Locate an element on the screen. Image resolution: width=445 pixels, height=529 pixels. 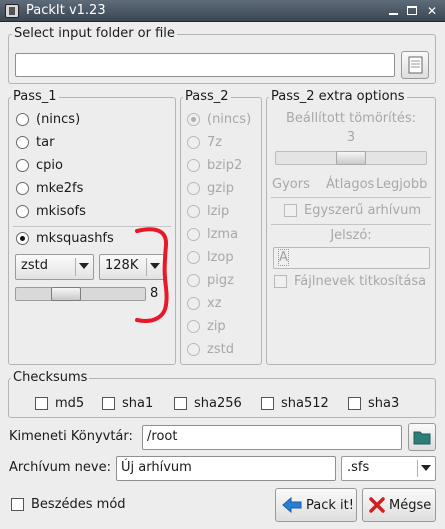
compression-slider is located at coordinates (351, 158).